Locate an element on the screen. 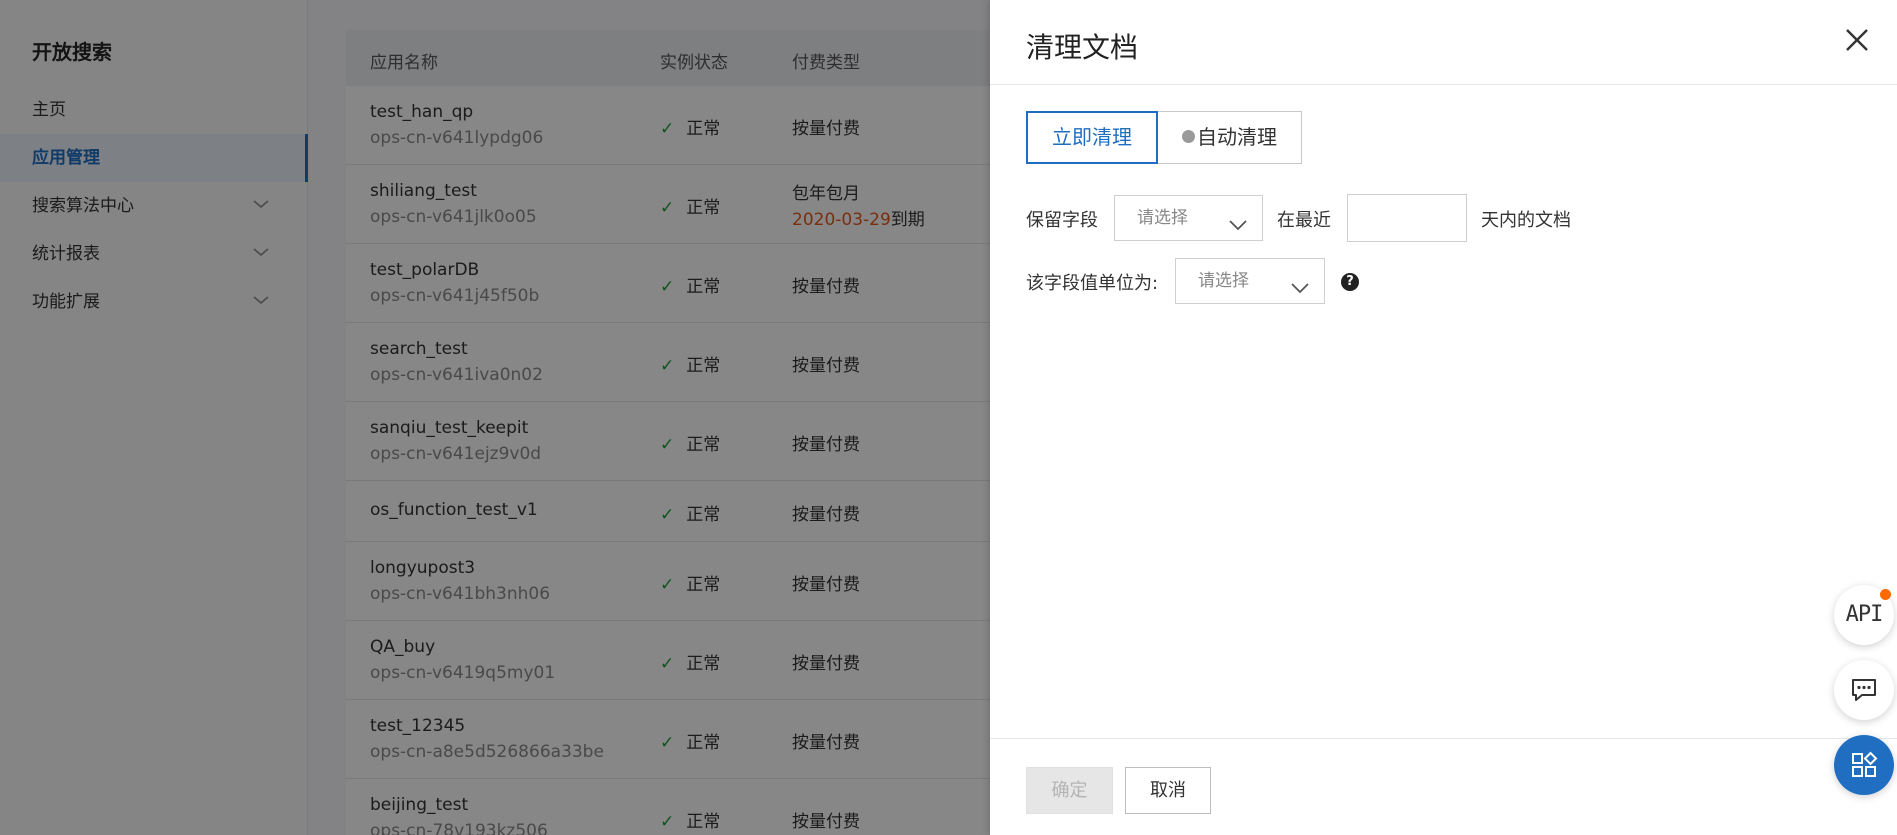 Image resolution: width=1897 pixels, height=835 pixels. days-input is located at coordinates (1407, 218).